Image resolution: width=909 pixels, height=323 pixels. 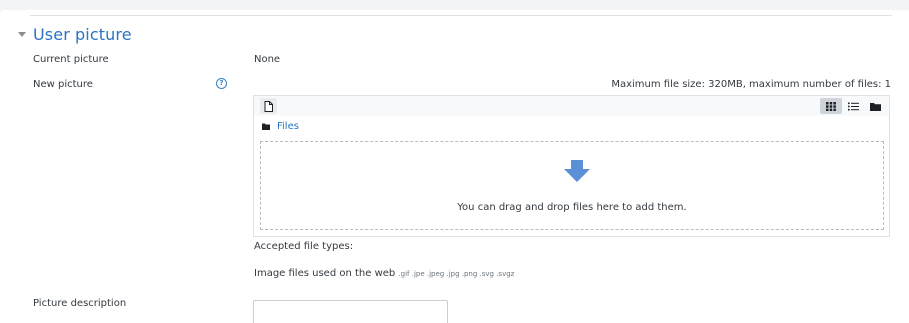 I want to click on help-icon: ?, so click(x=221, y=83).